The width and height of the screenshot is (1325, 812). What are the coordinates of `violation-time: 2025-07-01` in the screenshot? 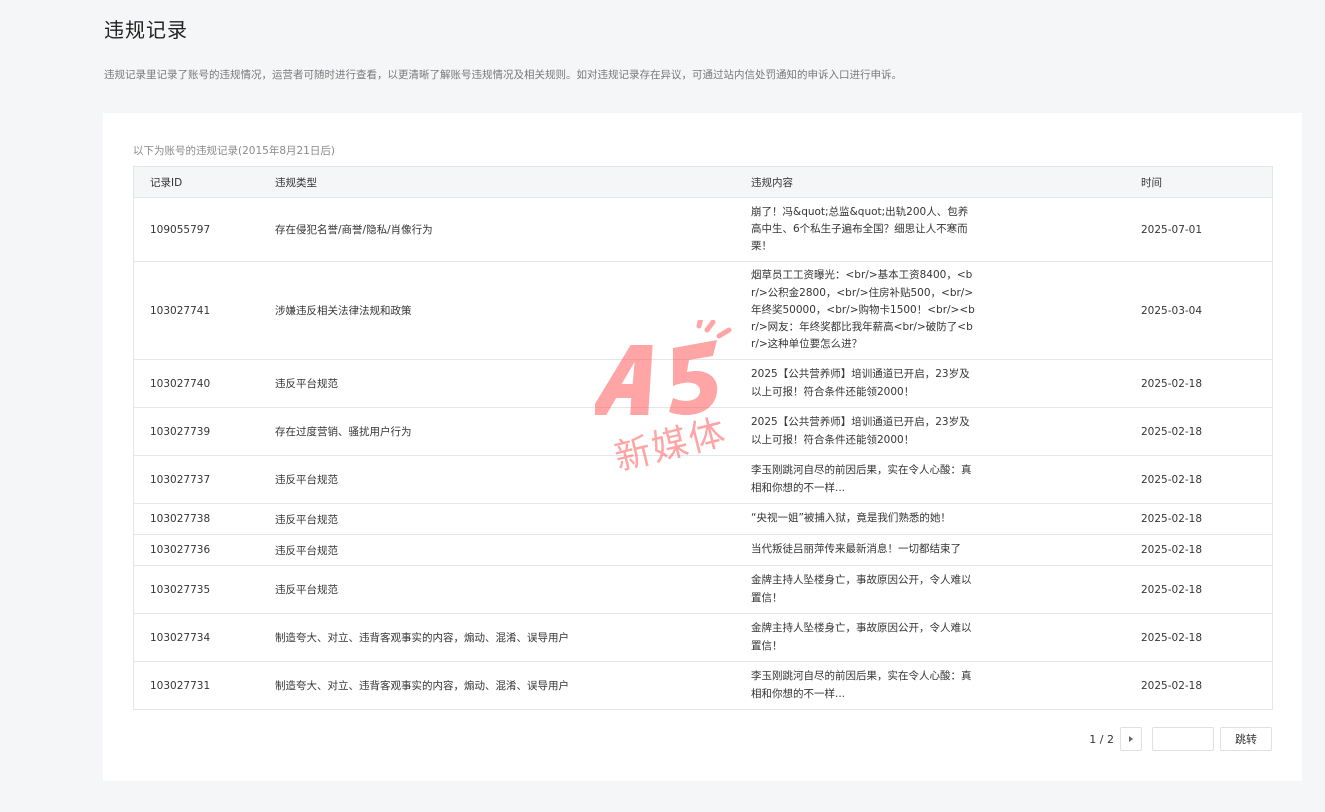 It's located at (1199, 229).